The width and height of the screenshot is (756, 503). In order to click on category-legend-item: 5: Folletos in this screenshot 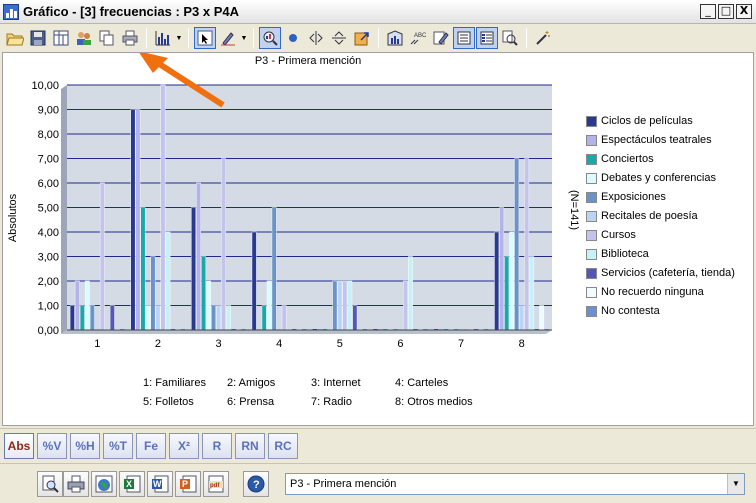, I will do `click(168, 402)`.